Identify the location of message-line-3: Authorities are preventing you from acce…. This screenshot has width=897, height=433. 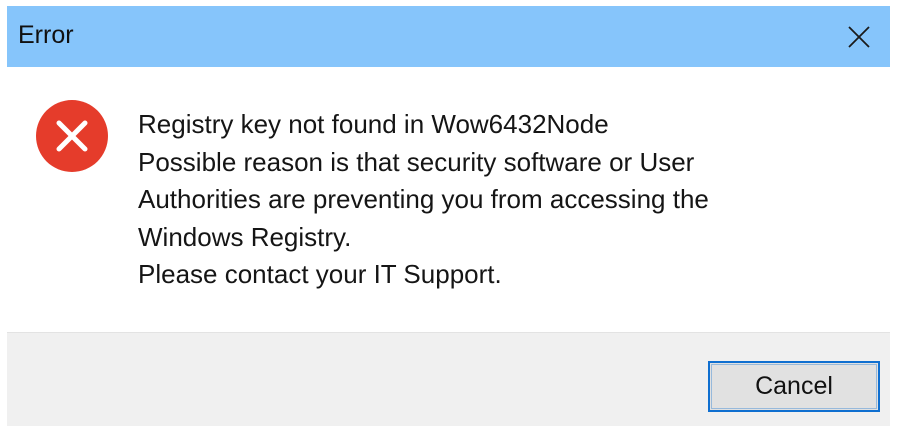
(423, 199).